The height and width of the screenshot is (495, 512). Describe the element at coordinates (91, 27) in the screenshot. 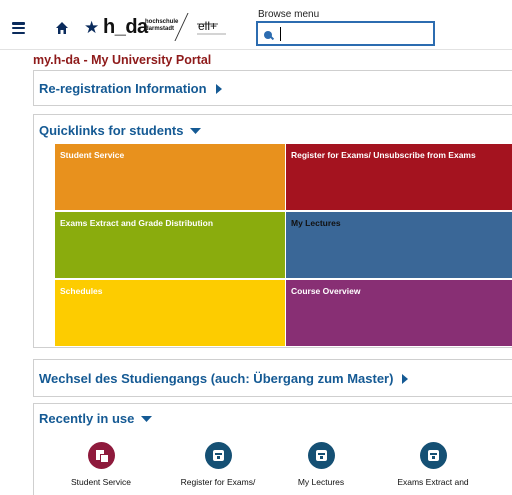

I see `favorite-star-icon: ★` at that location.